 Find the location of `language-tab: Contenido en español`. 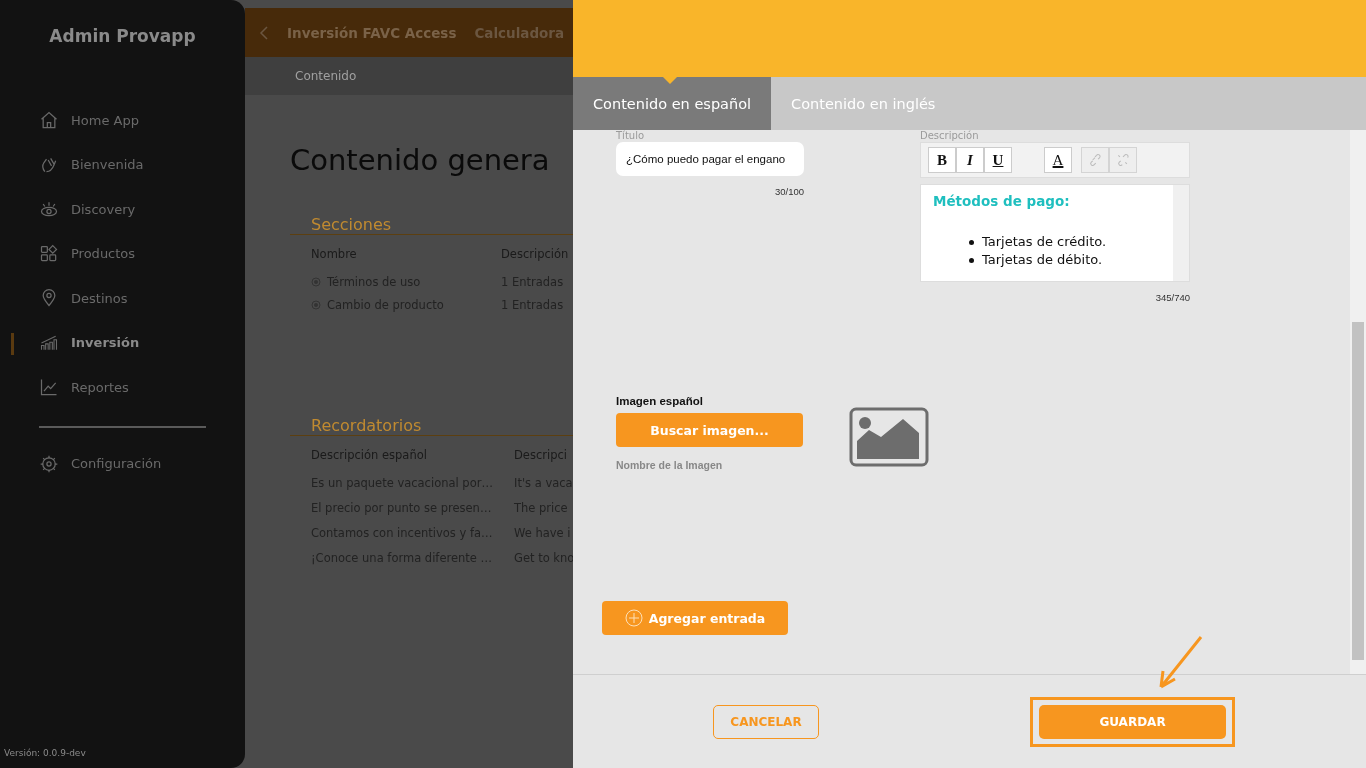

language-tab: Contenido en español is located at coordinates (672, 103).